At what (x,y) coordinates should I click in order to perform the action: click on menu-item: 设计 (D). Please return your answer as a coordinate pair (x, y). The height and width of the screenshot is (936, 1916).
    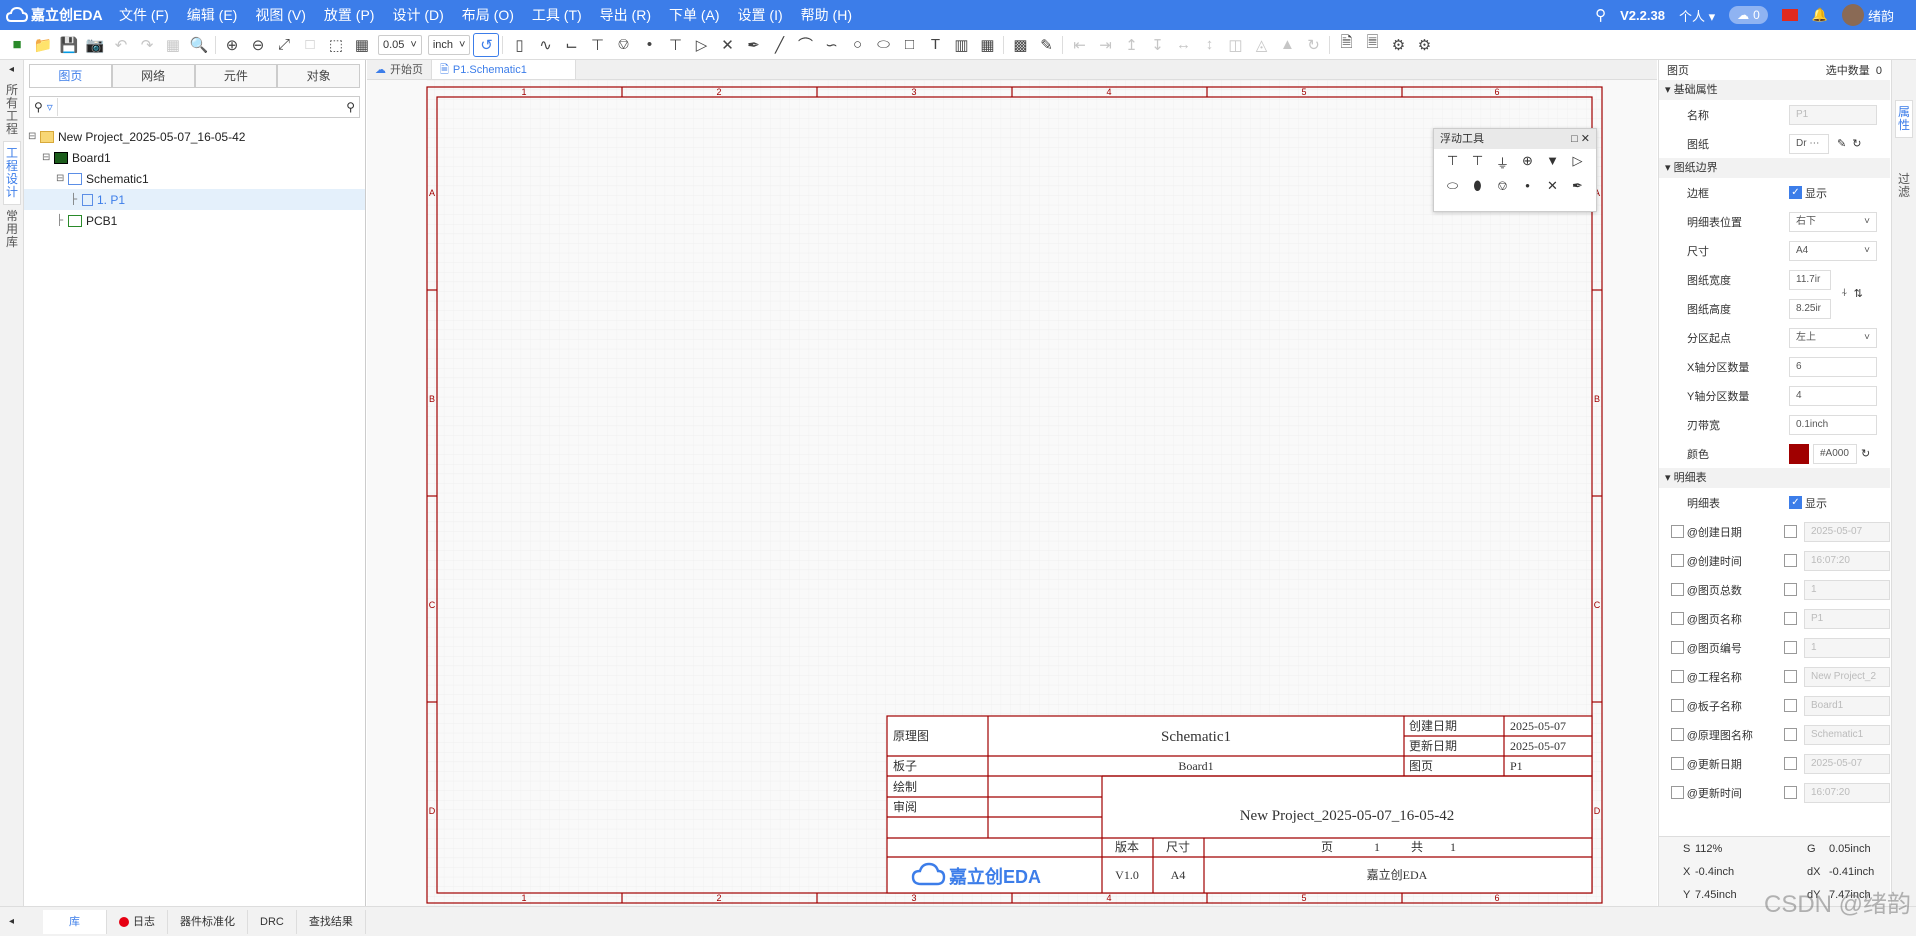
    Looking at the image, I should click on (417, 15).